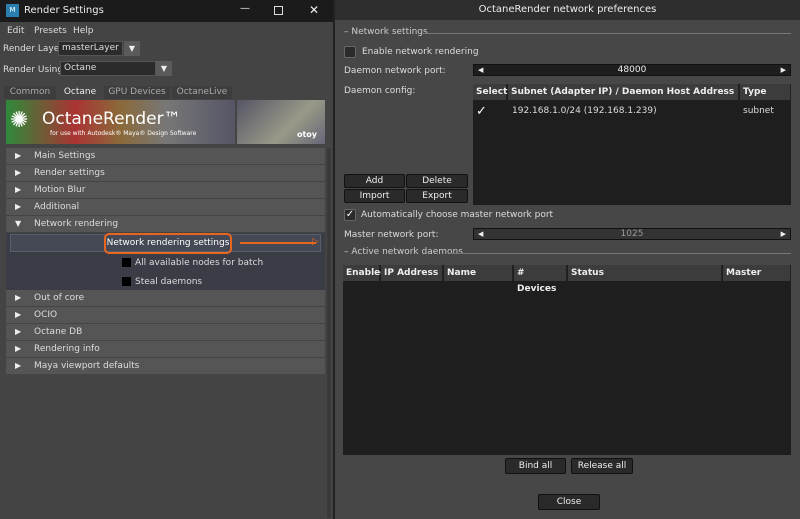 Image resolution: width=800 pixels, height=519 pixels. Describe the element at coordinates (50, 31) in the screenshot. I see `menu-presets: Presets` at that location.